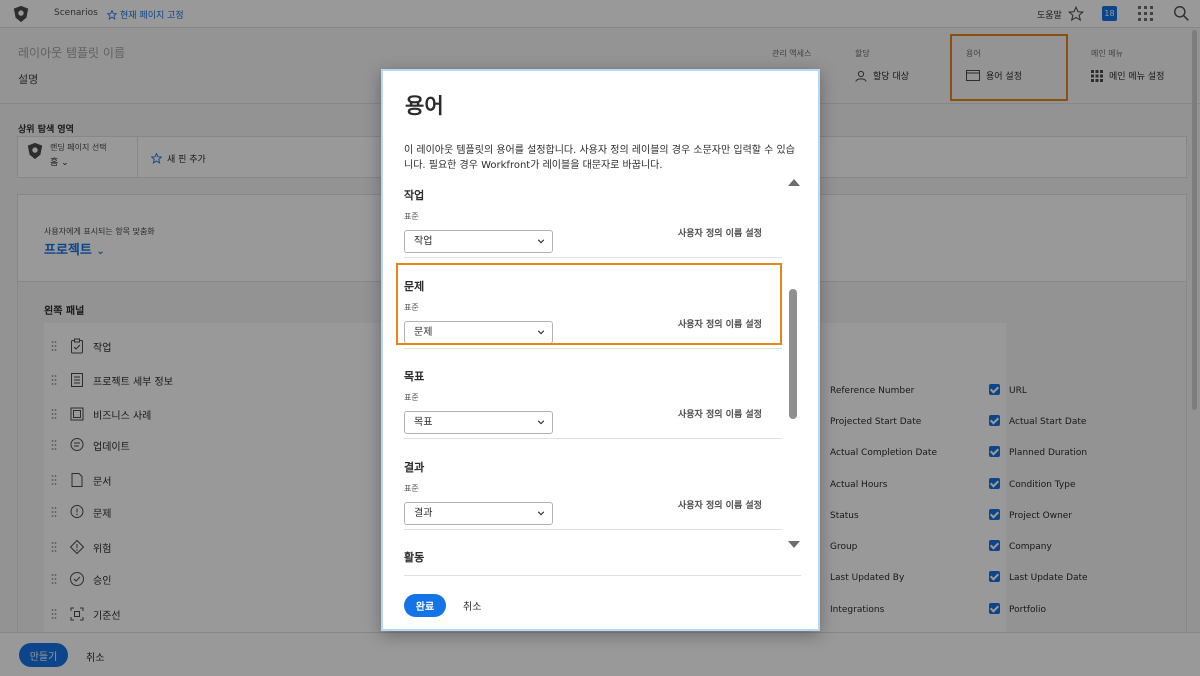 The width and height of the screenshot is (1200, 676). Describe the element at coordinates (794, 544) in the screenshot. I see `scroll-down-arrow-icon` at that location.